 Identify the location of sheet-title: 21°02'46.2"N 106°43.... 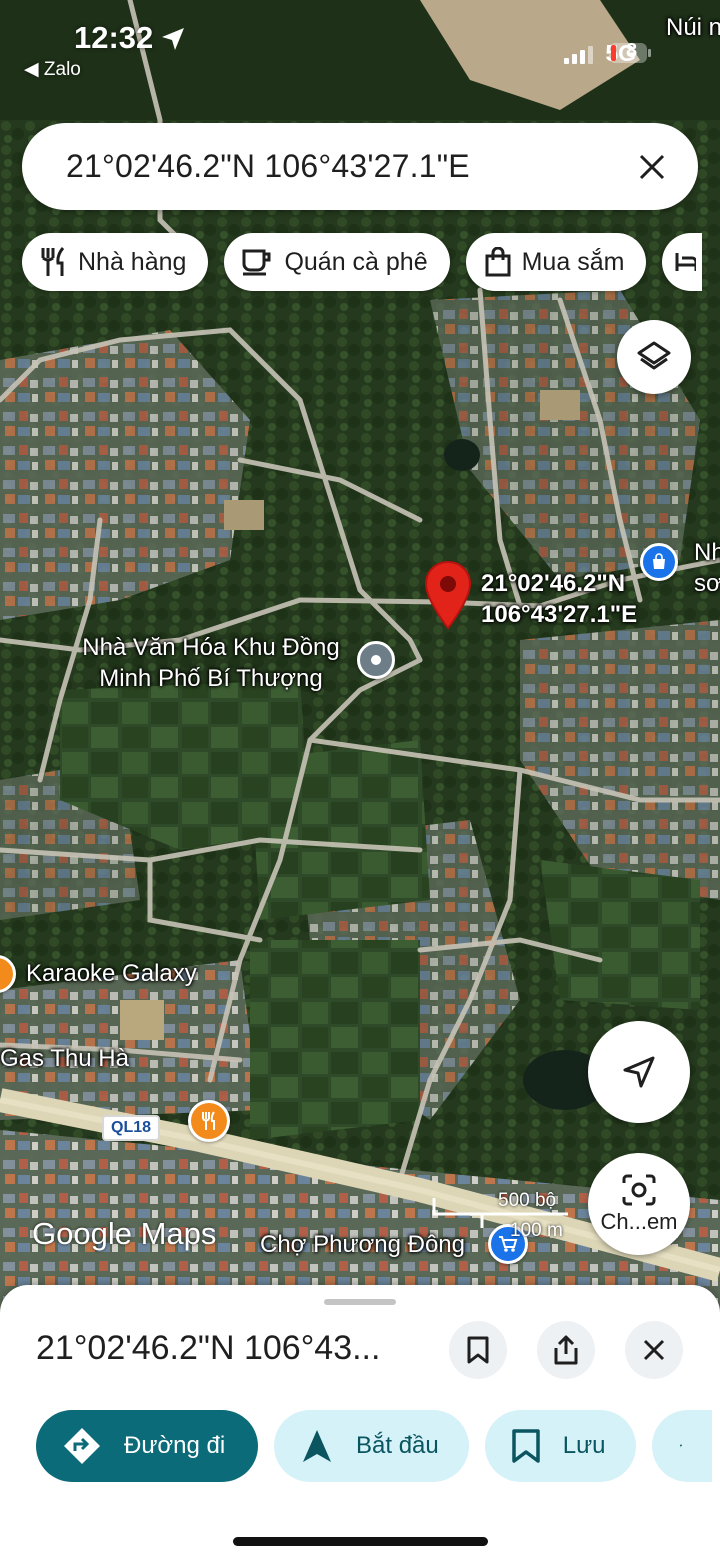
(208, 1348).